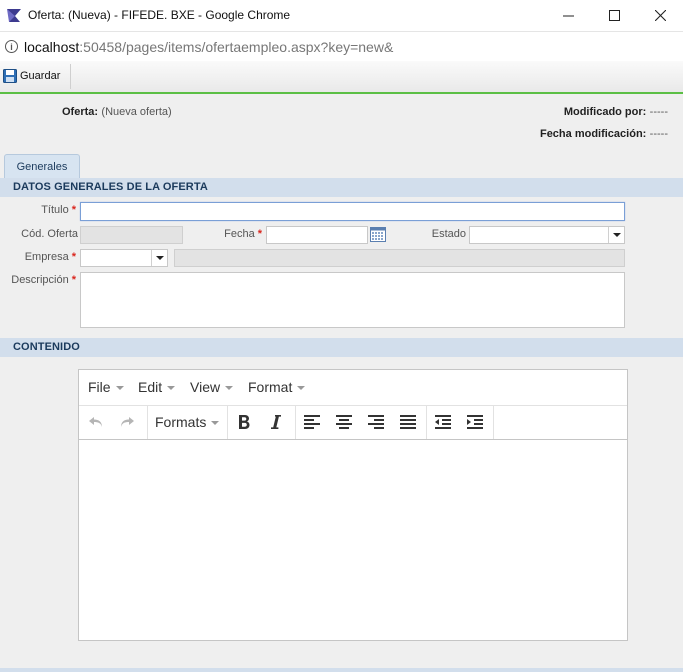  What do you see at coordinates (124, 258) in the screenshot?
I see `empresa-select` at bounding box center [124, 258].